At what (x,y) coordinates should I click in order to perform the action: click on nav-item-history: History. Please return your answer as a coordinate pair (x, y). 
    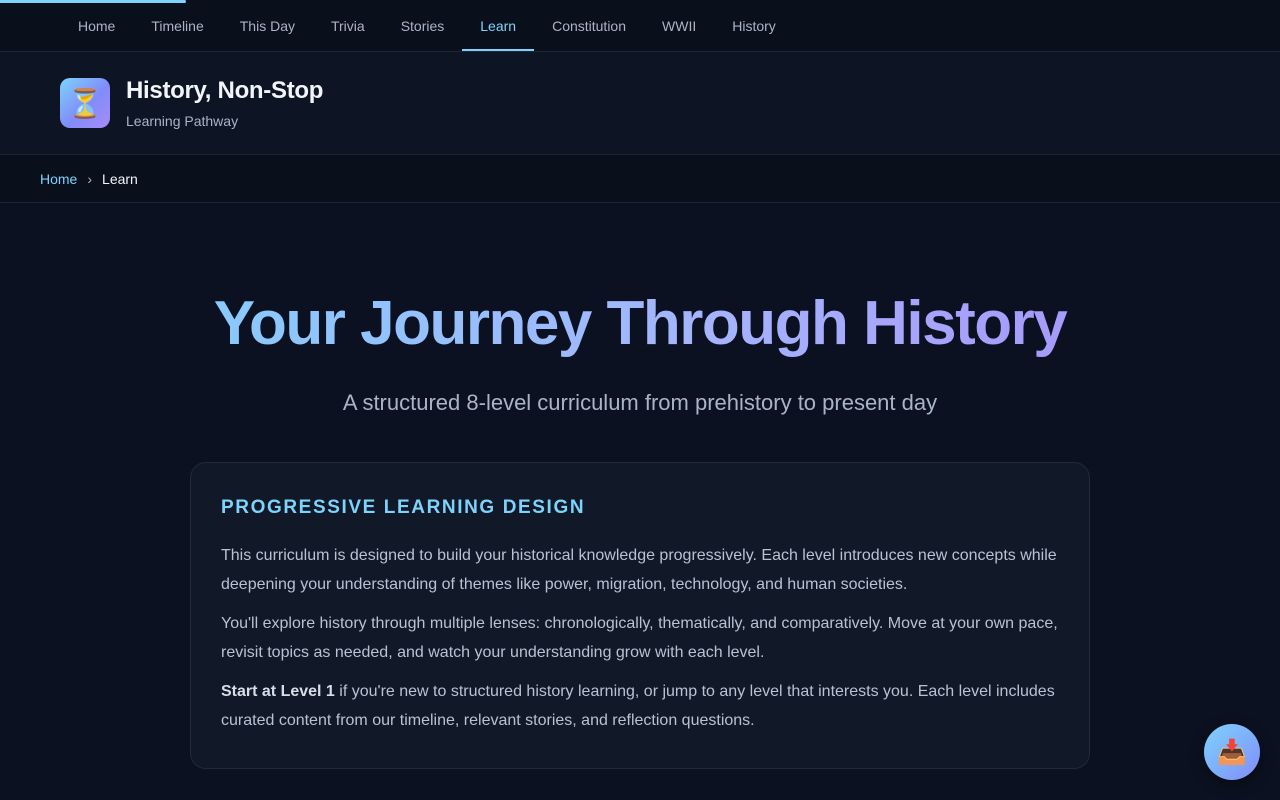
    Looking at the image, I should click on (754, 25).